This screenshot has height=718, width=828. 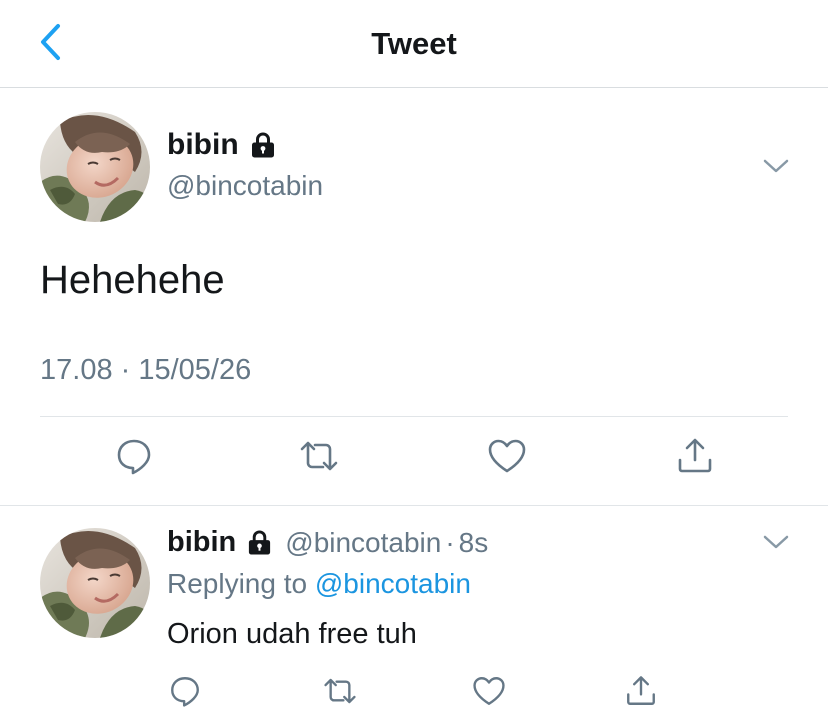 I want to click on tweet-text: Orion udah free tuh, so click(x=292, y=634).